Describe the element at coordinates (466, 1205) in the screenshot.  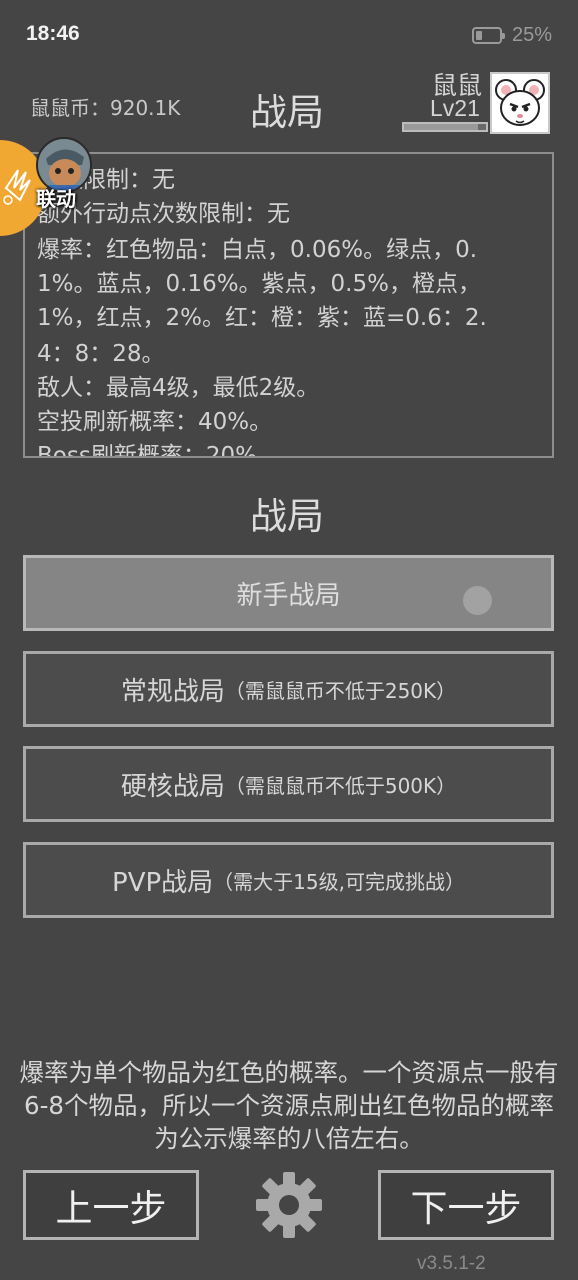
I see `next-step-button: 下一步` at that location.